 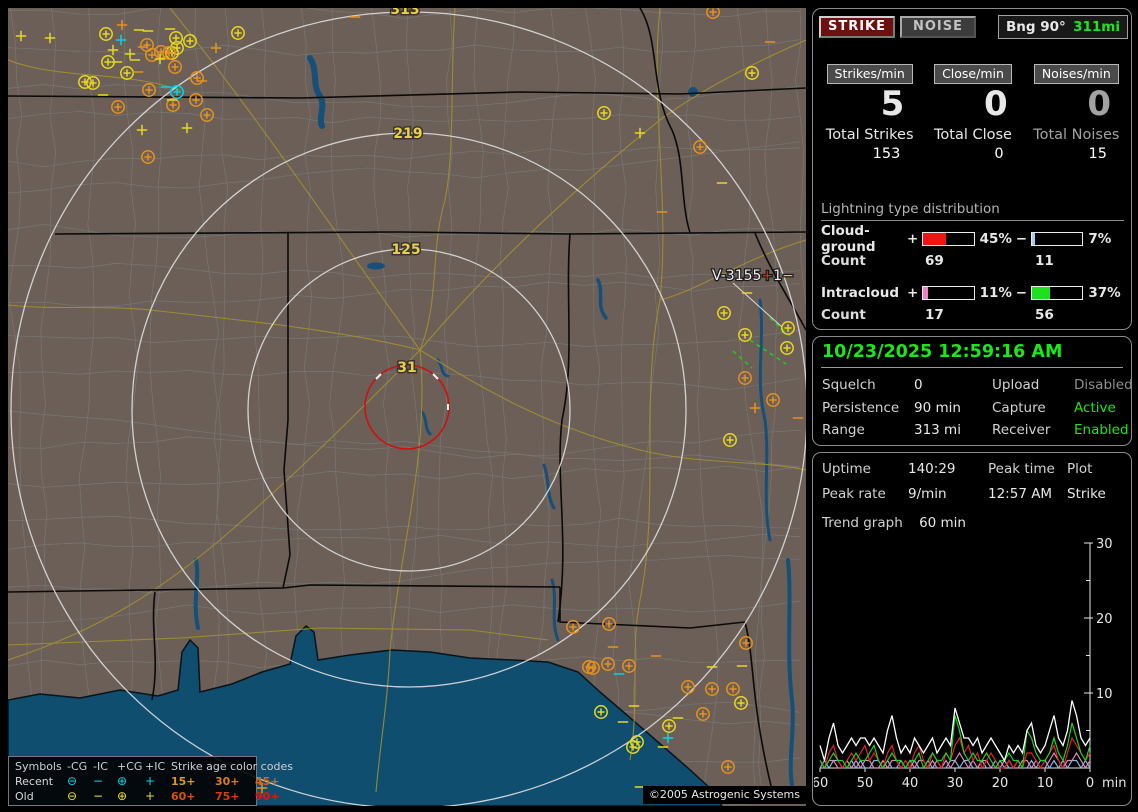 What do you see at coordinates (405, 250) in the screenshot?
I see `ring-label: 125` at bounding box center [405, 250].